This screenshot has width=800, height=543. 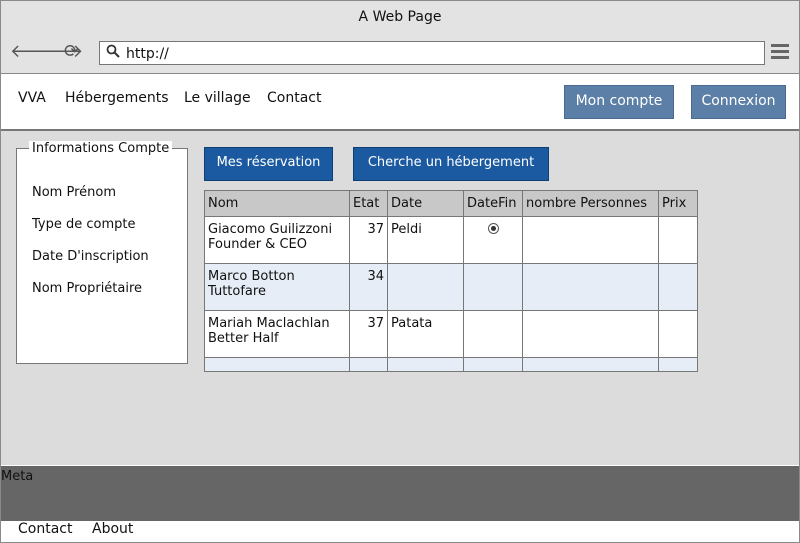 What do you see at coordinates (32, 98) in the screenshot?
I see `nav-link-vva: VVA` at bounding box center [32, 98].